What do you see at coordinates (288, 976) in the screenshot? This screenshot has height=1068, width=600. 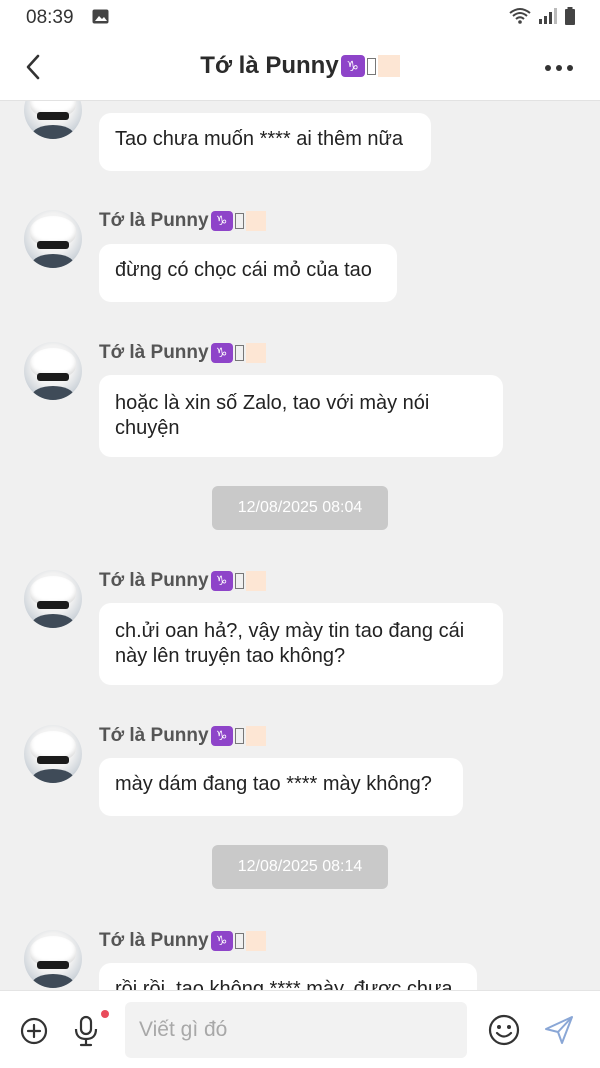 I see `message-bubble: rồi rồi, tao không **** mày, được chưa` at bounding box center [288, 976].